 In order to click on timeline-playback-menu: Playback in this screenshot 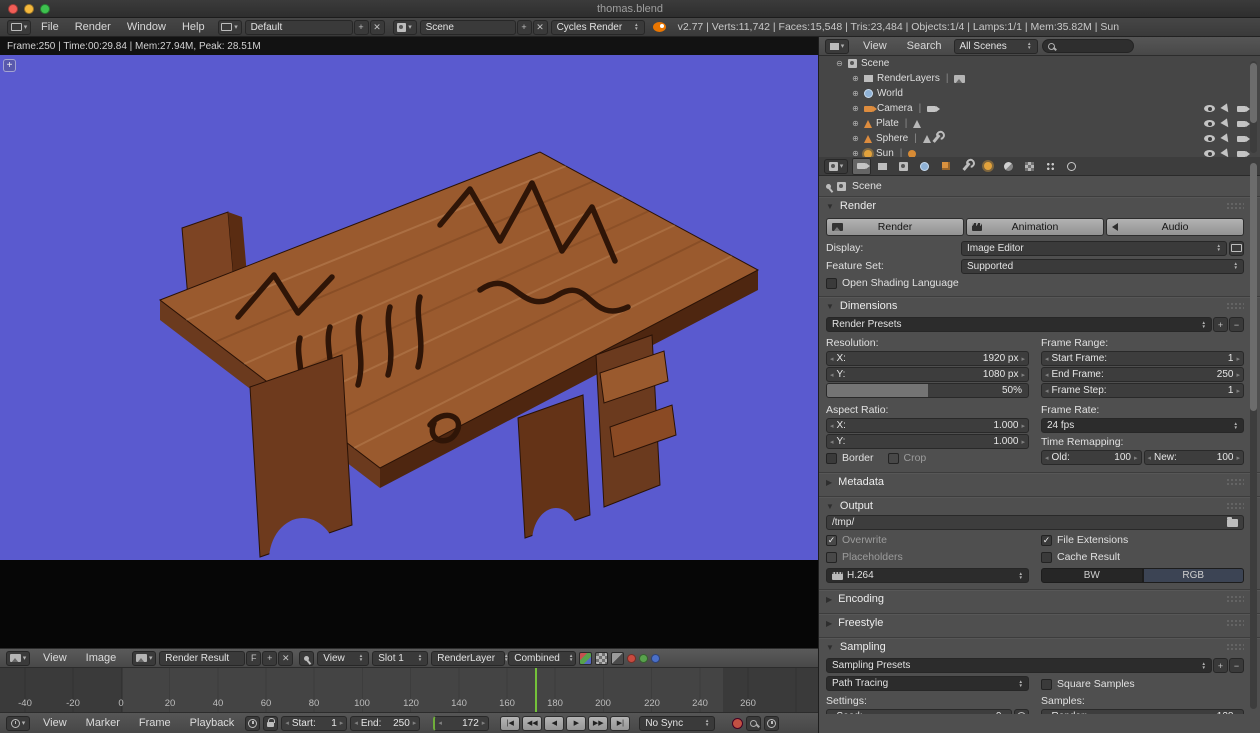, I will do `click(212, 723)`.